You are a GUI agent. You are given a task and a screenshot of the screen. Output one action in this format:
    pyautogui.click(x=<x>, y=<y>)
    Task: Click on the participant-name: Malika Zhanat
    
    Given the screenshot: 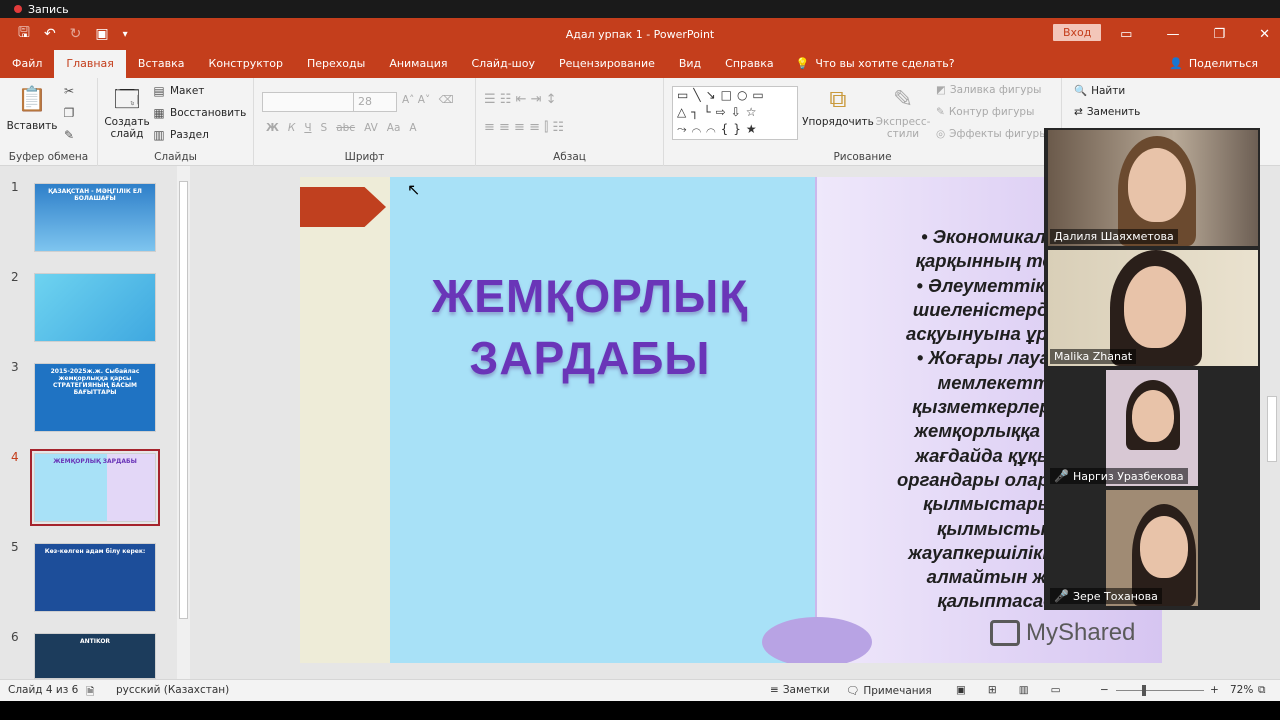 What is the action you would take?
    pyautogui.click(x=1093, y=356)
    